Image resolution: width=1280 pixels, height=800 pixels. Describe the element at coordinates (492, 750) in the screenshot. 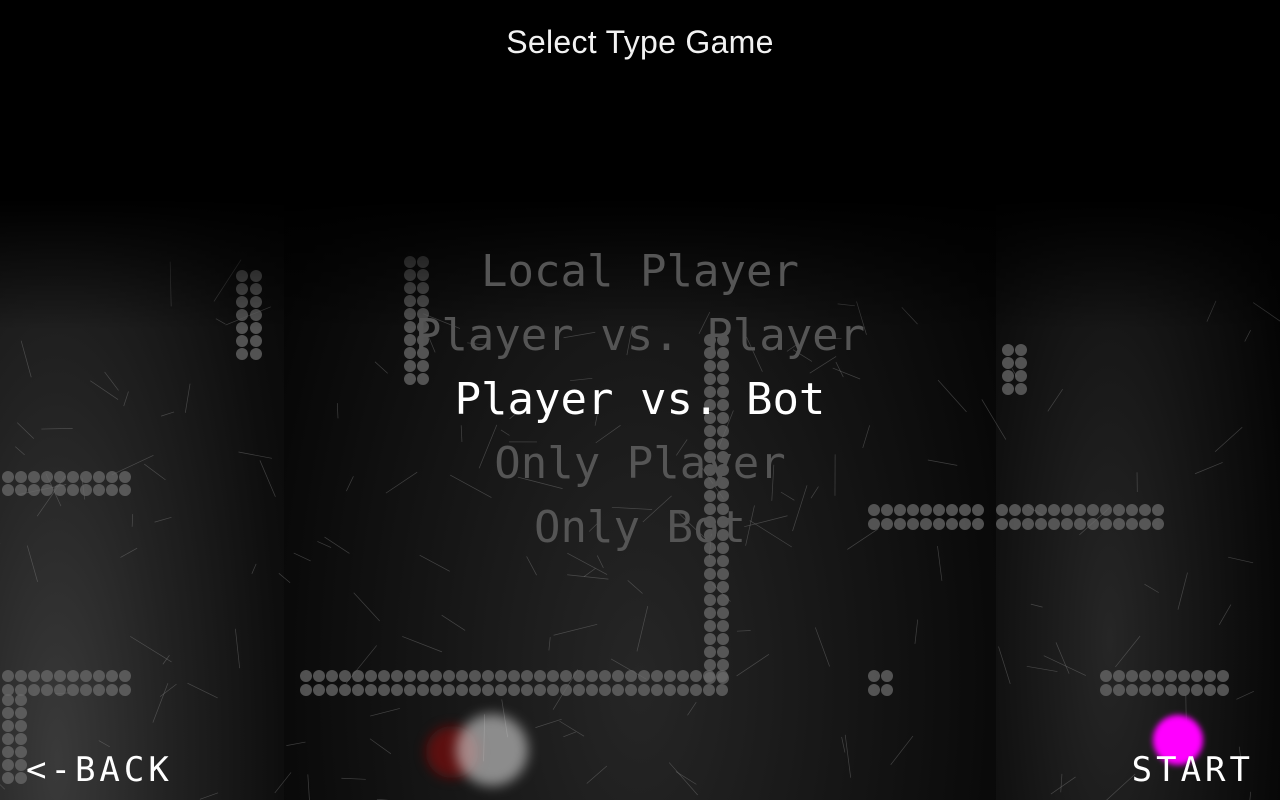

I see `bot-ball-core` at that location.